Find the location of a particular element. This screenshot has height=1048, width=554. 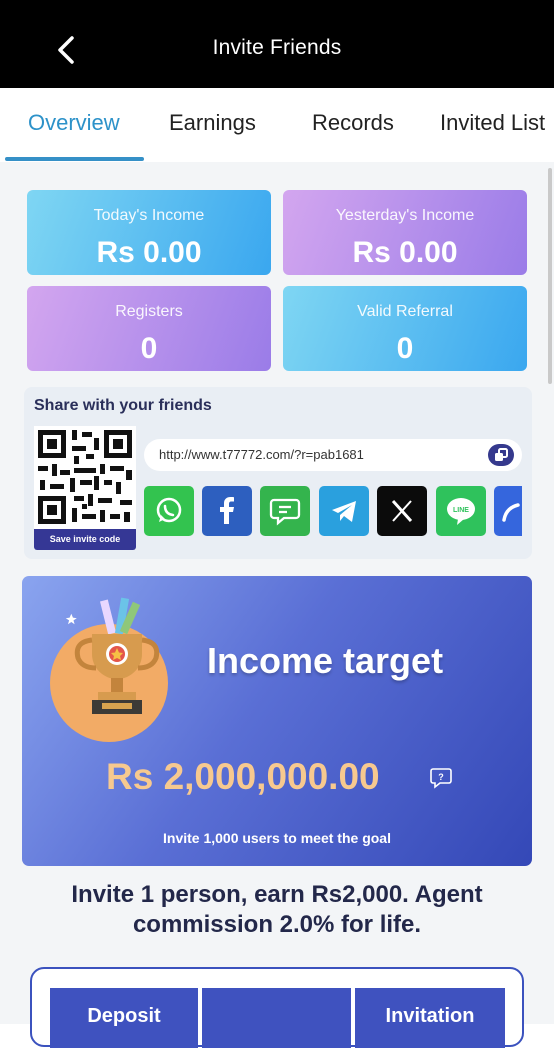

invitation-tab-button: Invitation is located at coordinates (430, 1018).